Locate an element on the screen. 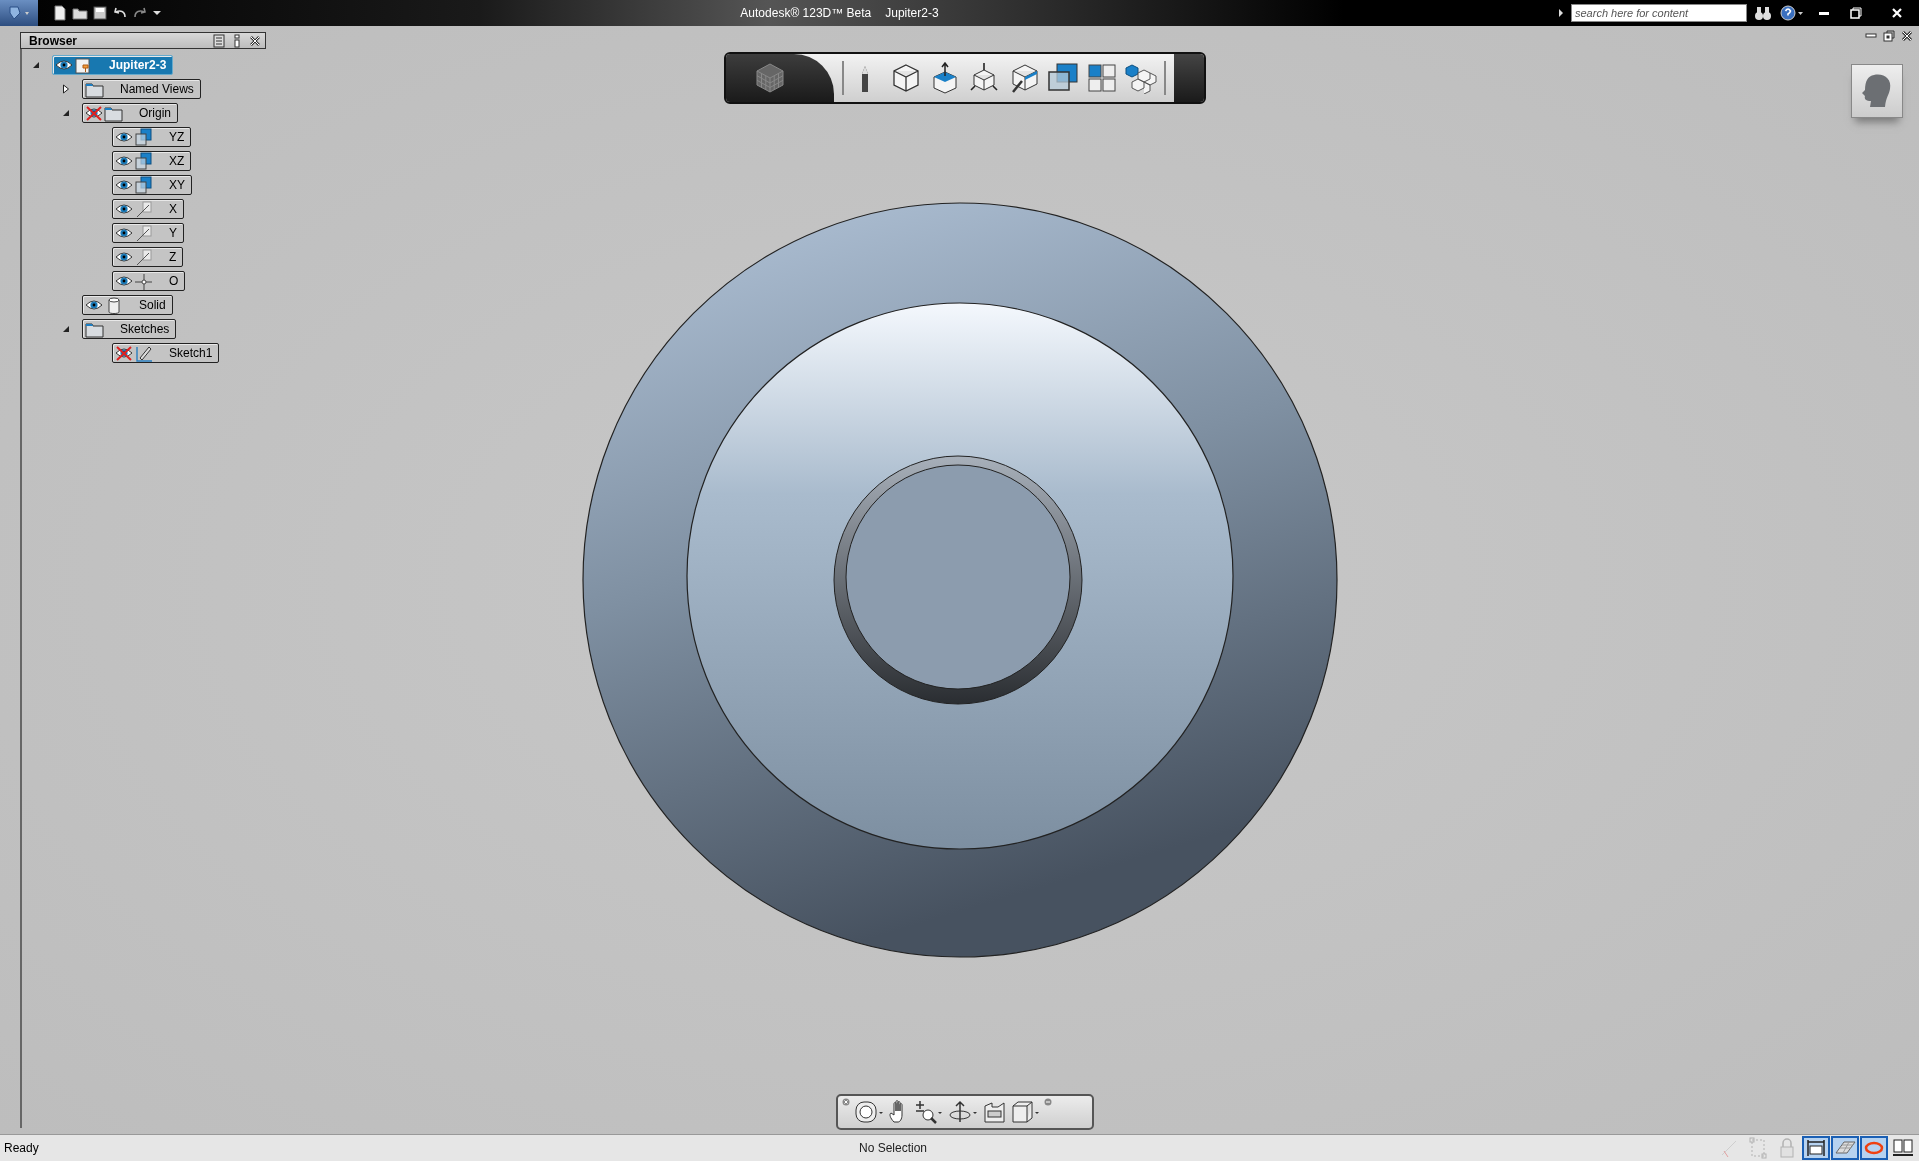 This screenshot has width=1919, height=1161. dimension-icon is located at coordinates (1758, 1148).